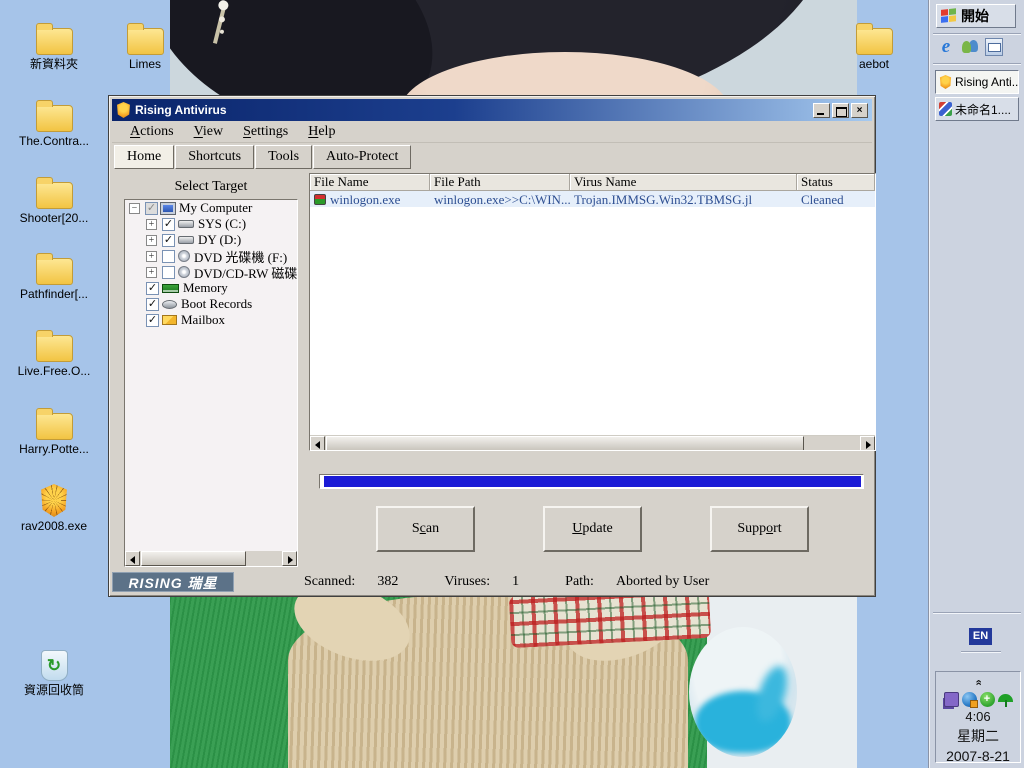 This screenshot has width=1024, height=768. Describe the element at coordinates (500, 182) in the screenshot. I see `column-header-file-path: File Path` at that location.